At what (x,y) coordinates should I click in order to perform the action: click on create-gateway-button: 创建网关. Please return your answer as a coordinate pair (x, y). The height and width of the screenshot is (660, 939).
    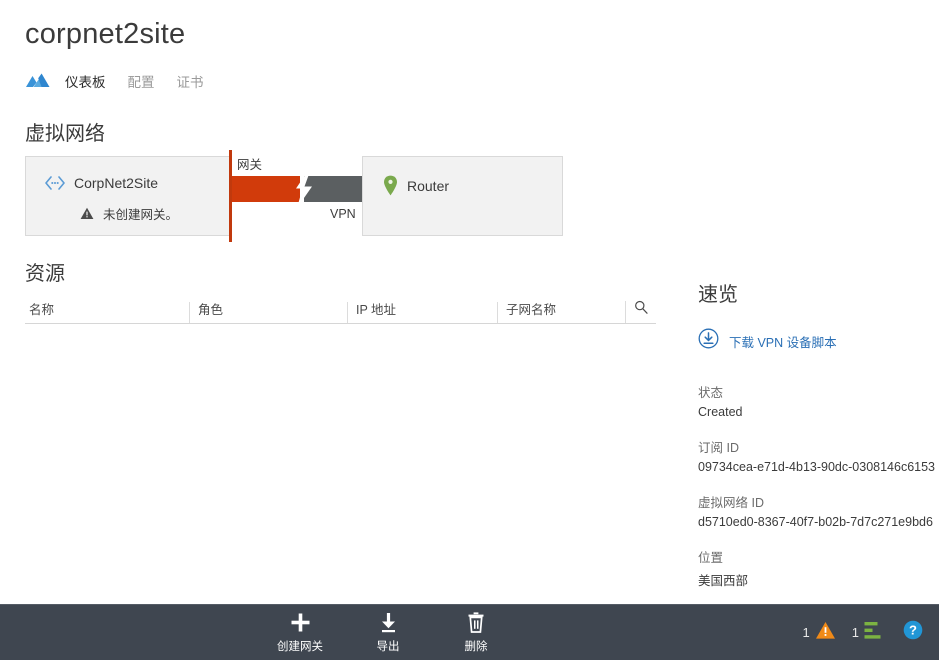
    Looking at the image, I should click on (300, 632).